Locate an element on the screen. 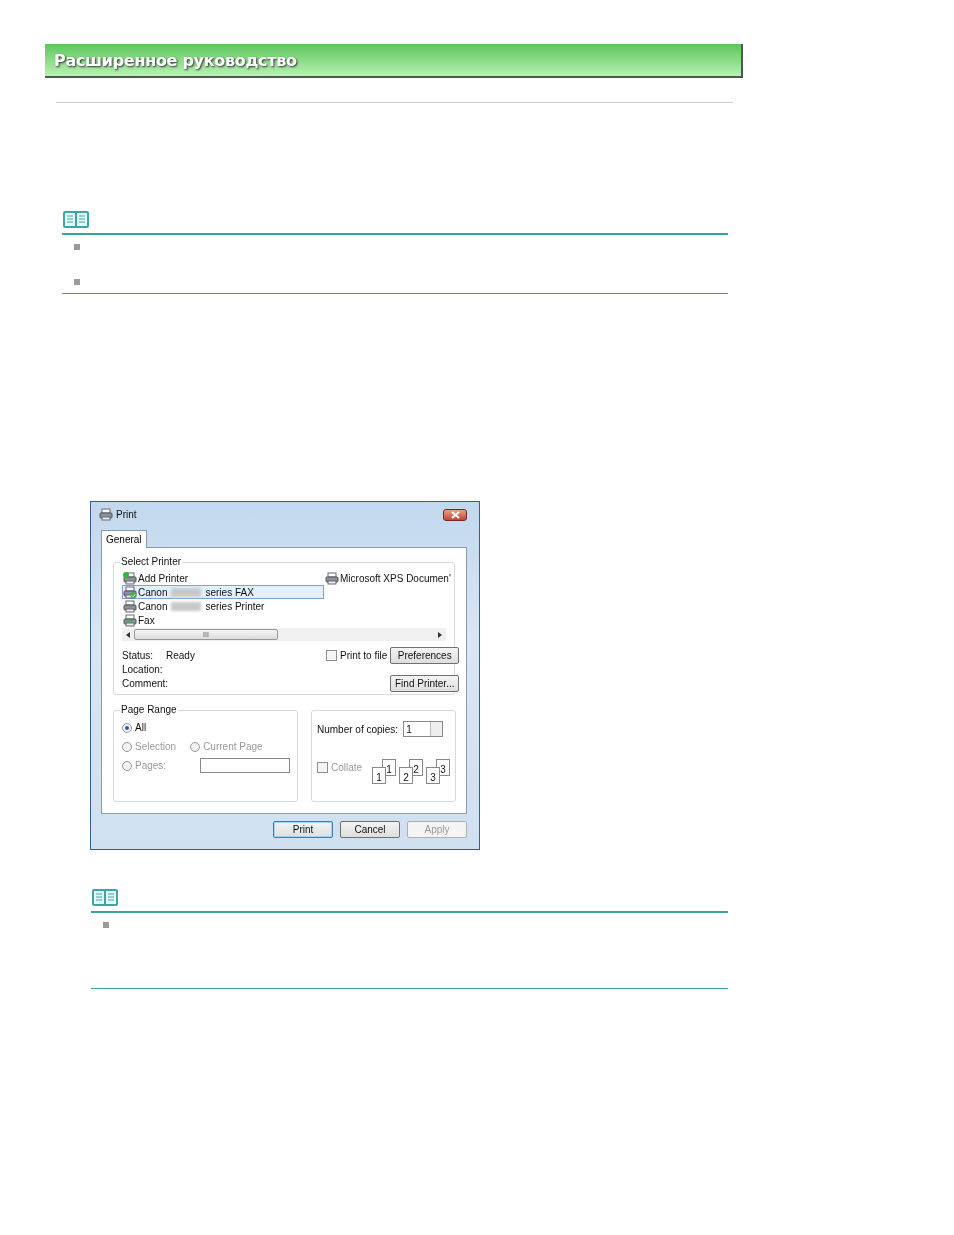 The width and height of the screenshot is (954, 1235). left-arrow-icon is located at coordinates (128, 634).